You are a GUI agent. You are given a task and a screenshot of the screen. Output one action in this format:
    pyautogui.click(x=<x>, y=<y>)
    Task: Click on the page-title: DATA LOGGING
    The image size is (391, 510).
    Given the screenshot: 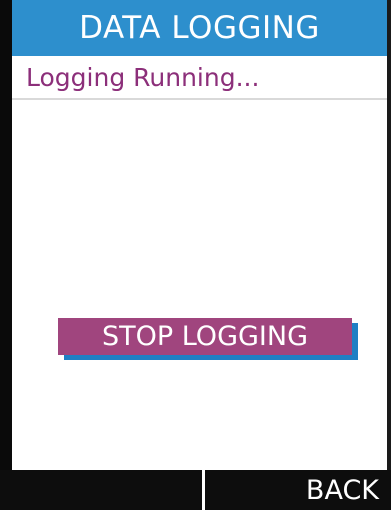 What is the action you would take?
    pyautogui.click(x=199, y=28)
    